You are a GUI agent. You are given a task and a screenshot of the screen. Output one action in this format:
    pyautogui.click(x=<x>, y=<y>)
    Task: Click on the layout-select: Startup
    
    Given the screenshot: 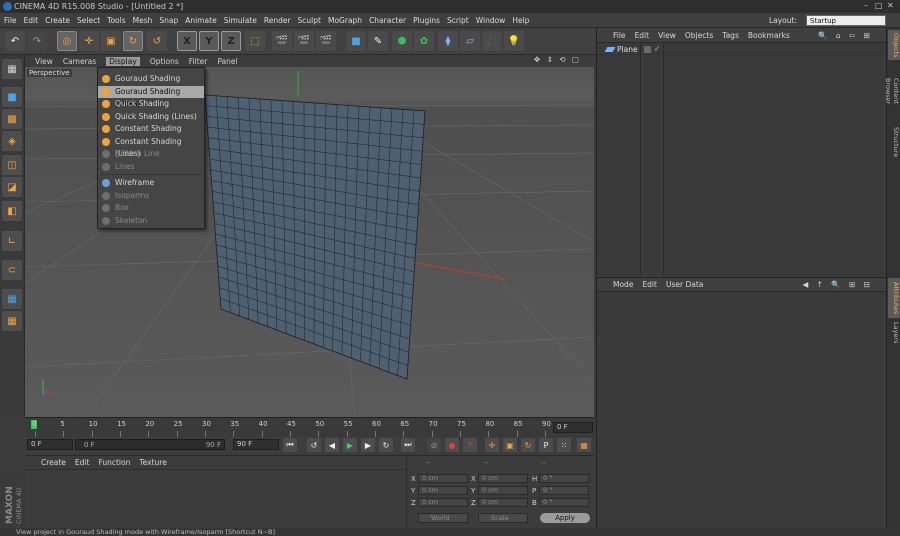 What is the action you would take?
    pyautogui.click(x=846, y=20)
    